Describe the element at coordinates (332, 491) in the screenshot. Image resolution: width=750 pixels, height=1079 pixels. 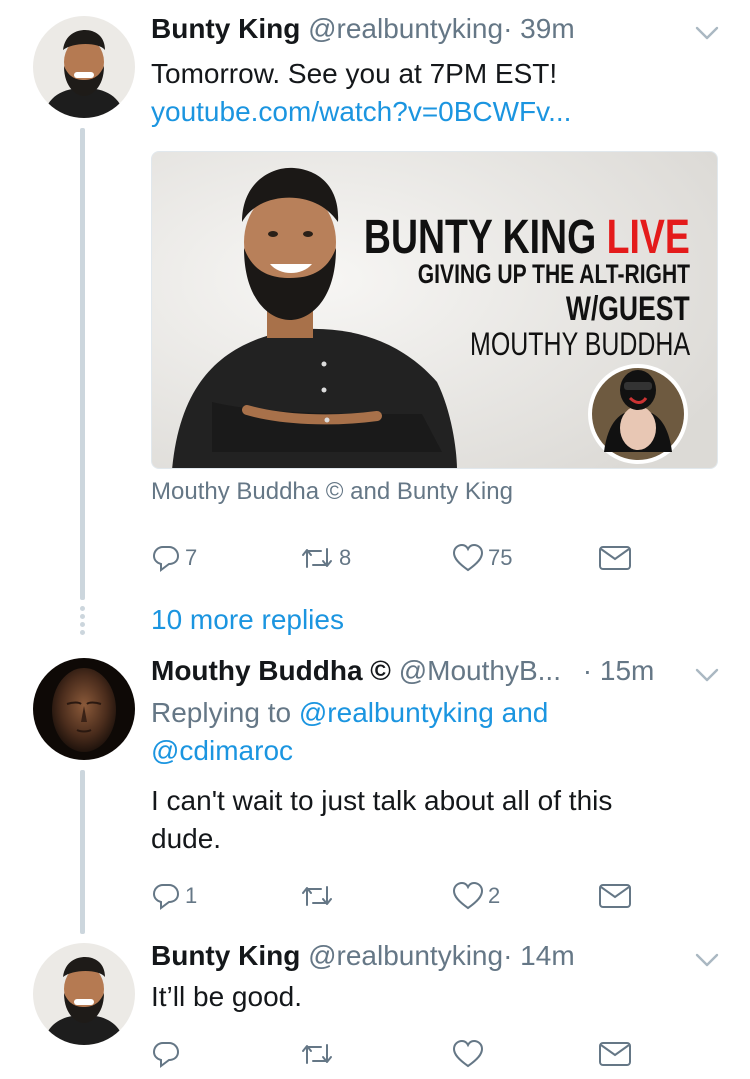
I see `media-caption: Mouthy Buddha © and Bunty King` at that location.